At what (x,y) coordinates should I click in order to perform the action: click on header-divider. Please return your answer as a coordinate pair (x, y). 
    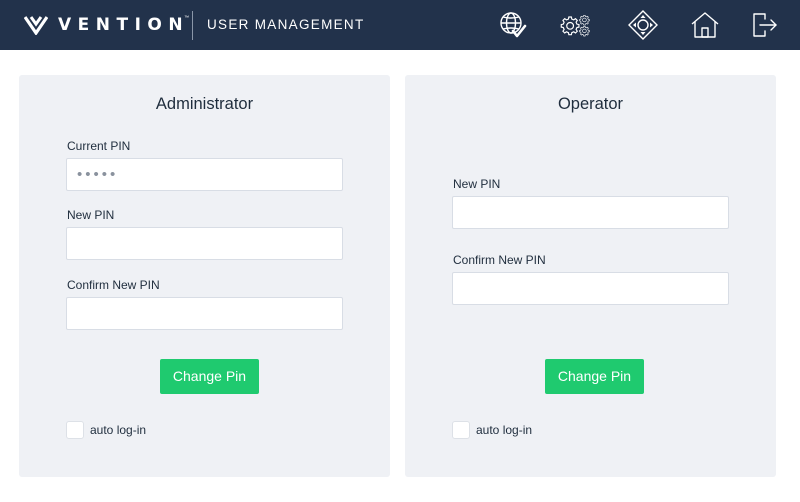
    Looking at the image, I should click on (192, 25).